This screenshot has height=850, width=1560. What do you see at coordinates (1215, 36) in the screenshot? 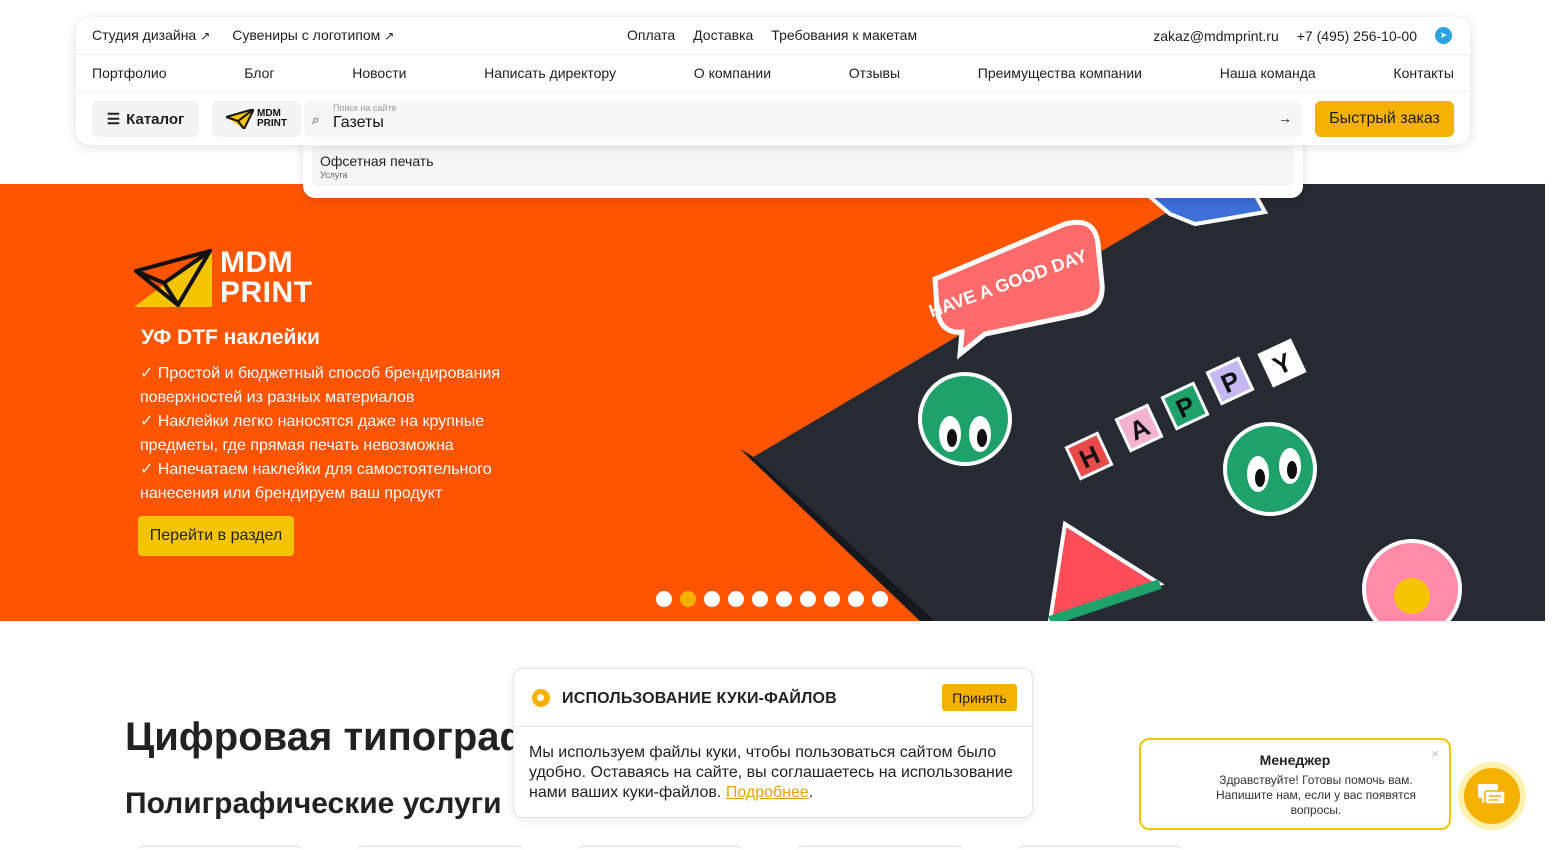
I see `email-link: zakaz@mdmprint.ru` at bounding box center [1215, 36].